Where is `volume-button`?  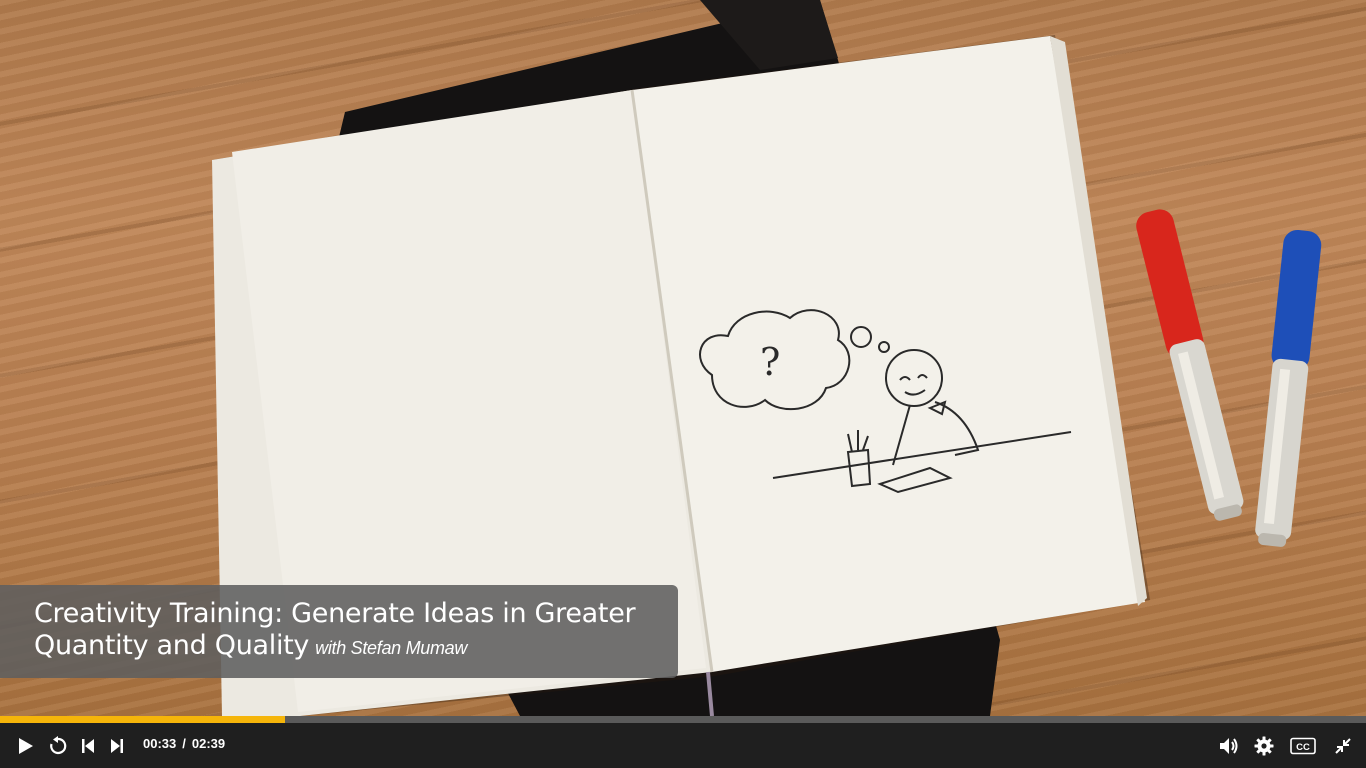 volume-button is located at coordinates (1229, 745).